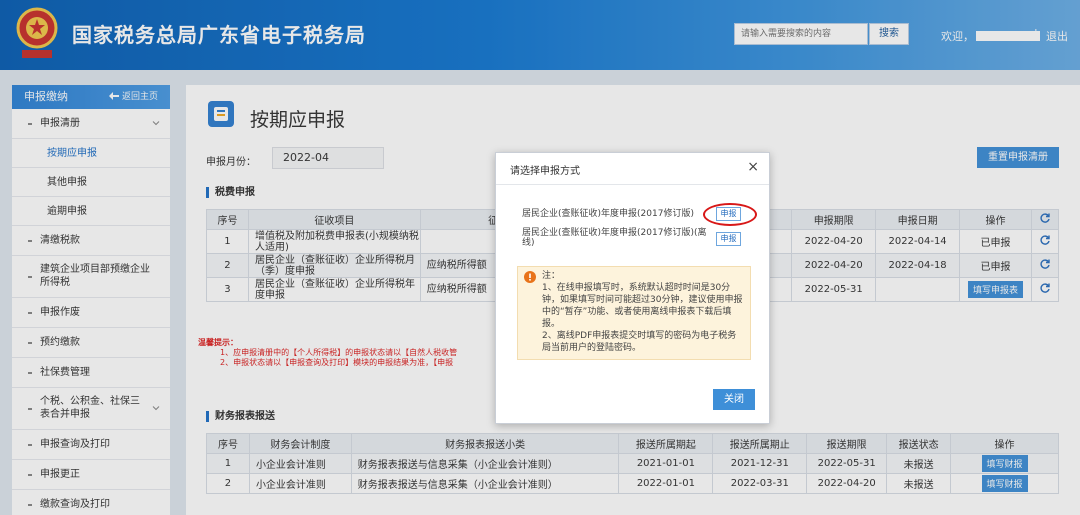 The width and height of the screenshot is (1080, 515). I want to click on notice-heading: 注：, so click(551, 276).